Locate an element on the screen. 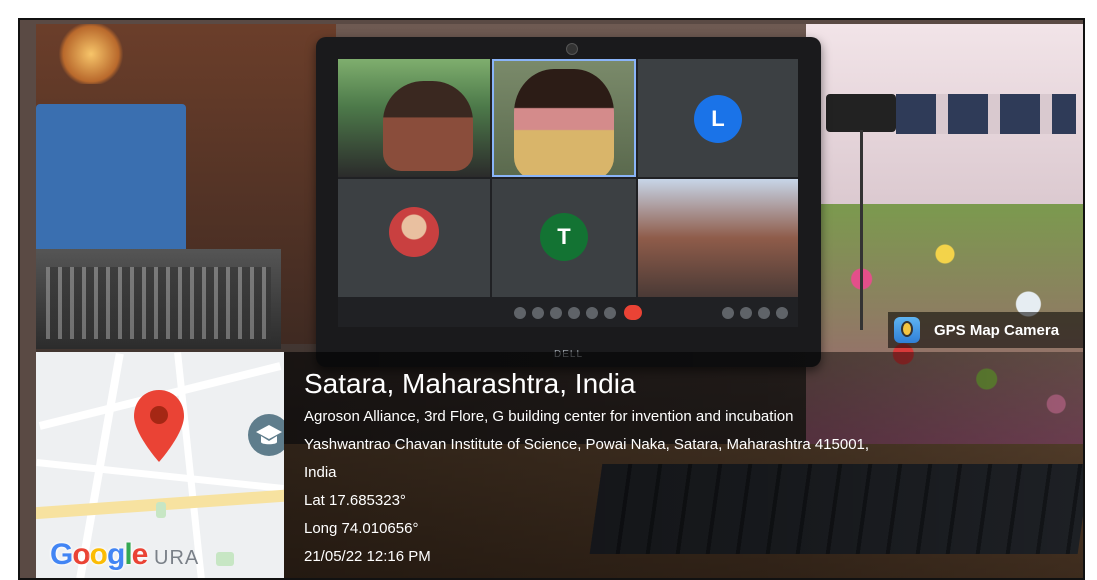 This screenshot has height=580, width=1097. participant-tile-5: T is located at coordinates (564, 238).